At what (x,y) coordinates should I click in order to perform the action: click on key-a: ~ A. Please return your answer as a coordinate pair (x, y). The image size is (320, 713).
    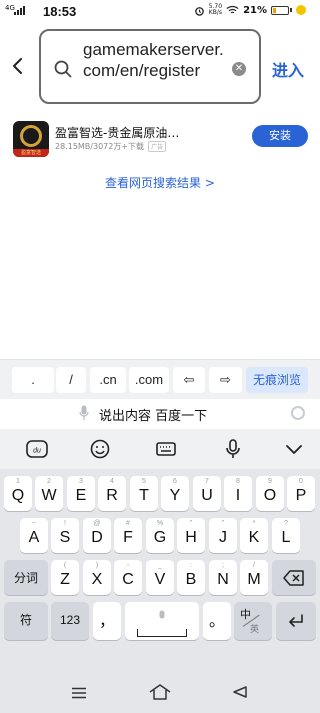
    Looking at the image, I should click on (34, 535).